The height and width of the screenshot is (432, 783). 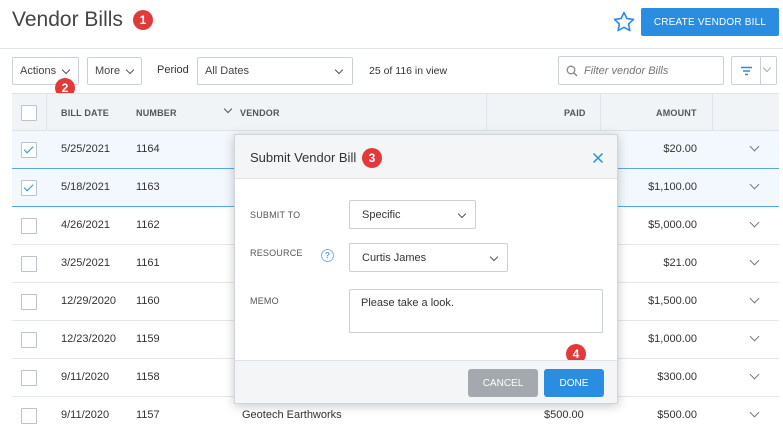 I want to click on view-count: 25 of 116 in view, so click(x=408, y=71).